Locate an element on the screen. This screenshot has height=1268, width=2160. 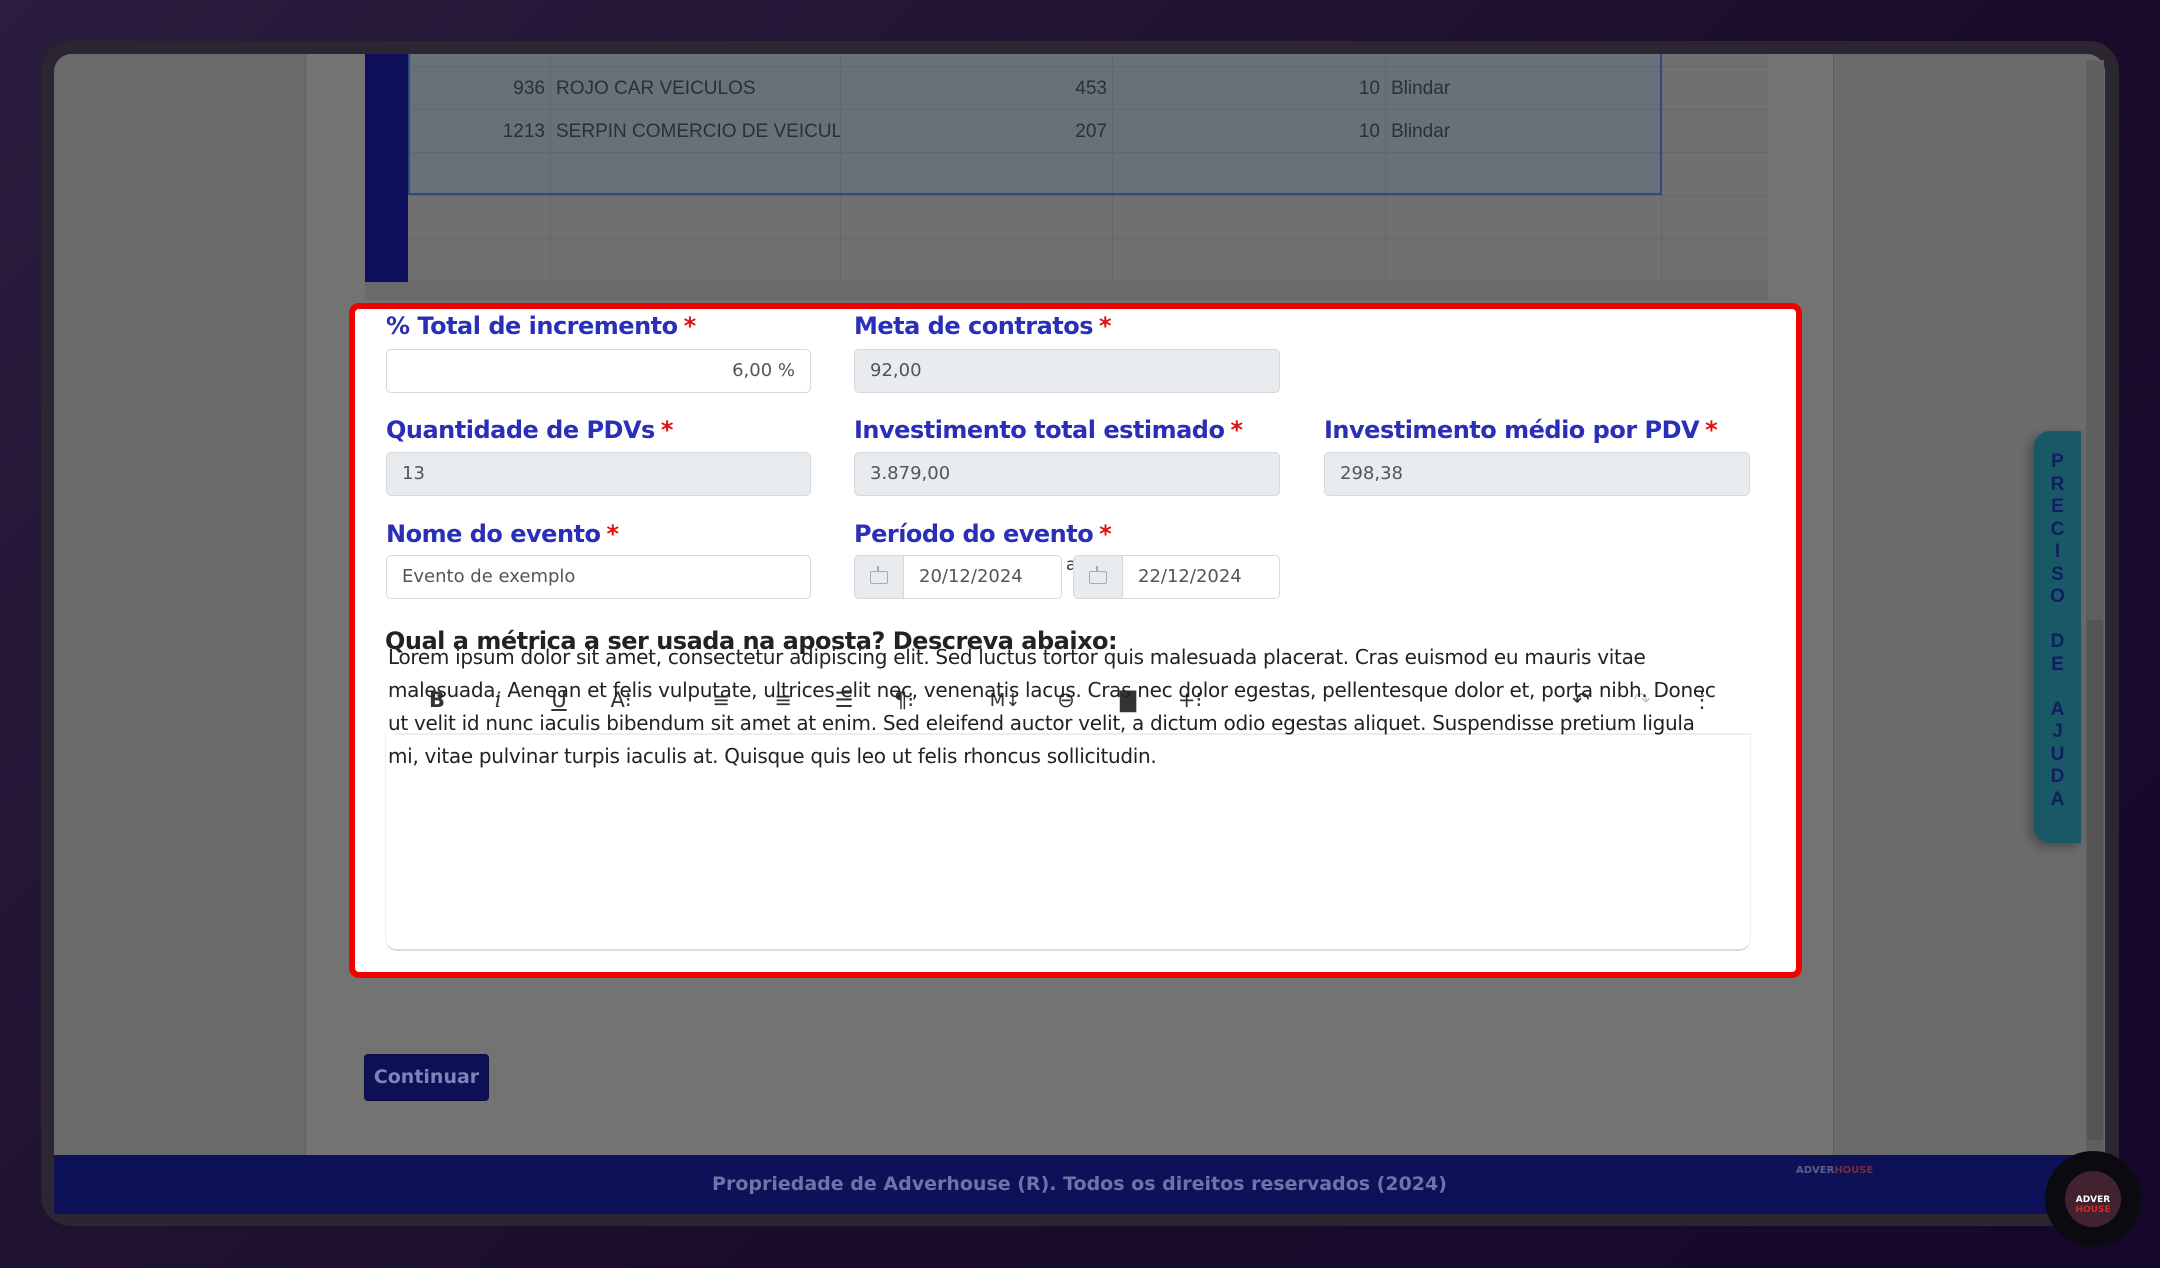
row-headers is located at coordinates (386, 168).